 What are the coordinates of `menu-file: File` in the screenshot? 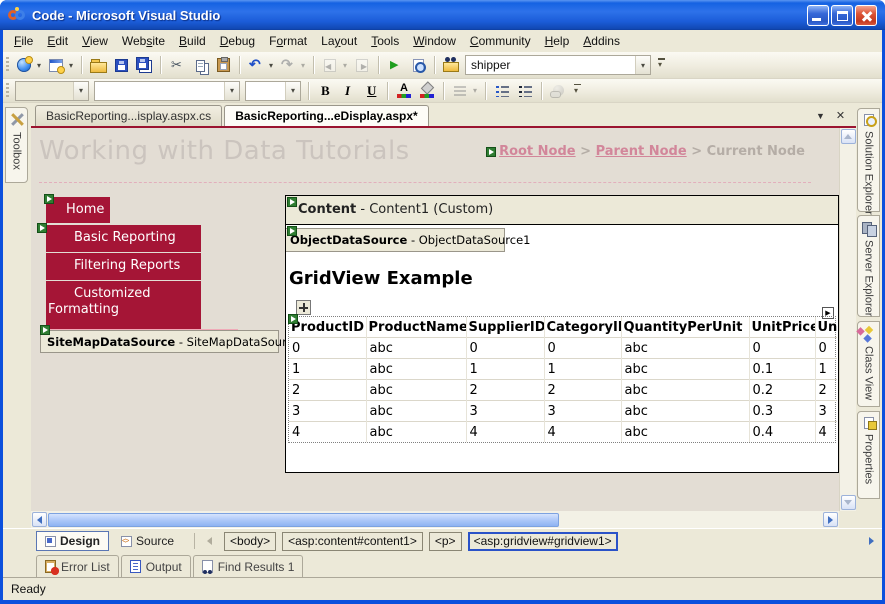 It's located at (23, 41).